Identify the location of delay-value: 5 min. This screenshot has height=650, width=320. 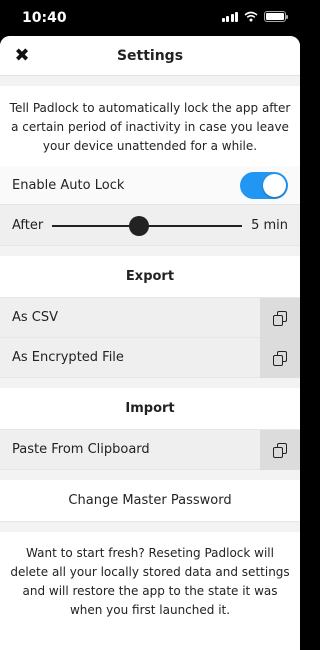
(269, 225).